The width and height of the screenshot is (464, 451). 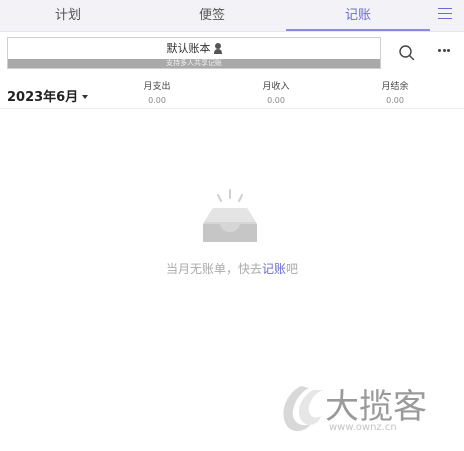 I want to click on top-tab-bar: 计划 便签 记账, so click(x=232, y=16).